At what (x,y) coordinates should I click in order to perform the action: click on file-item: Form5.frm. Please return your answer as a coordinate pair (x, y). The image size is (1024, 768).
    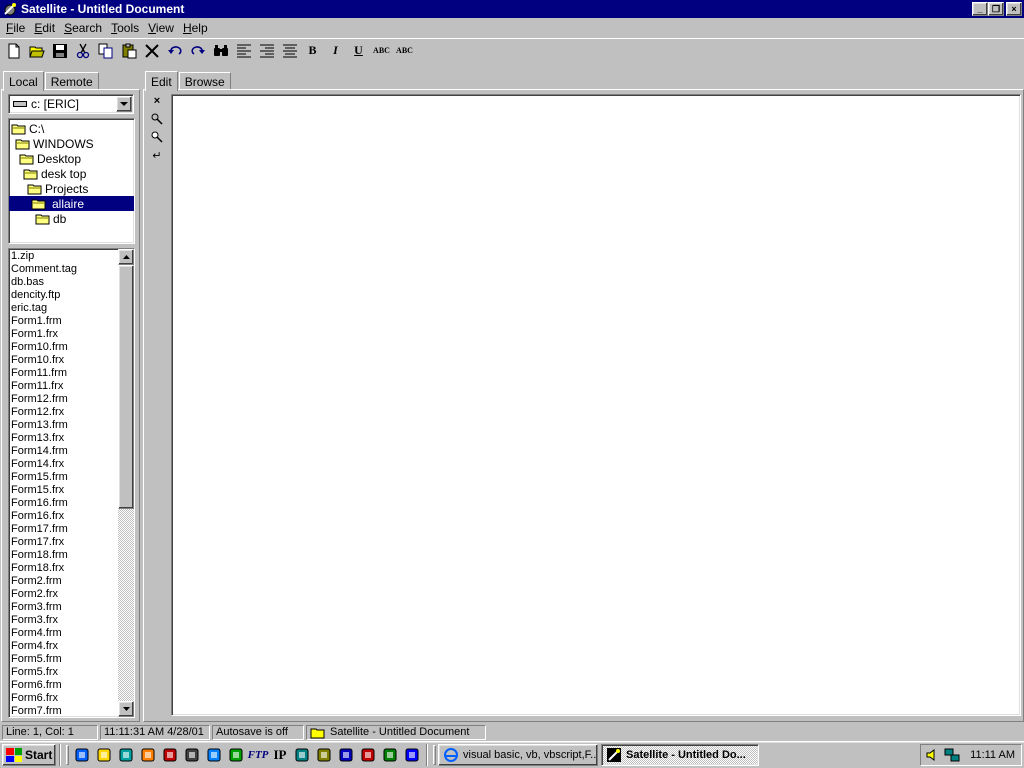
    Looking at the image, I should click on (63, 659).